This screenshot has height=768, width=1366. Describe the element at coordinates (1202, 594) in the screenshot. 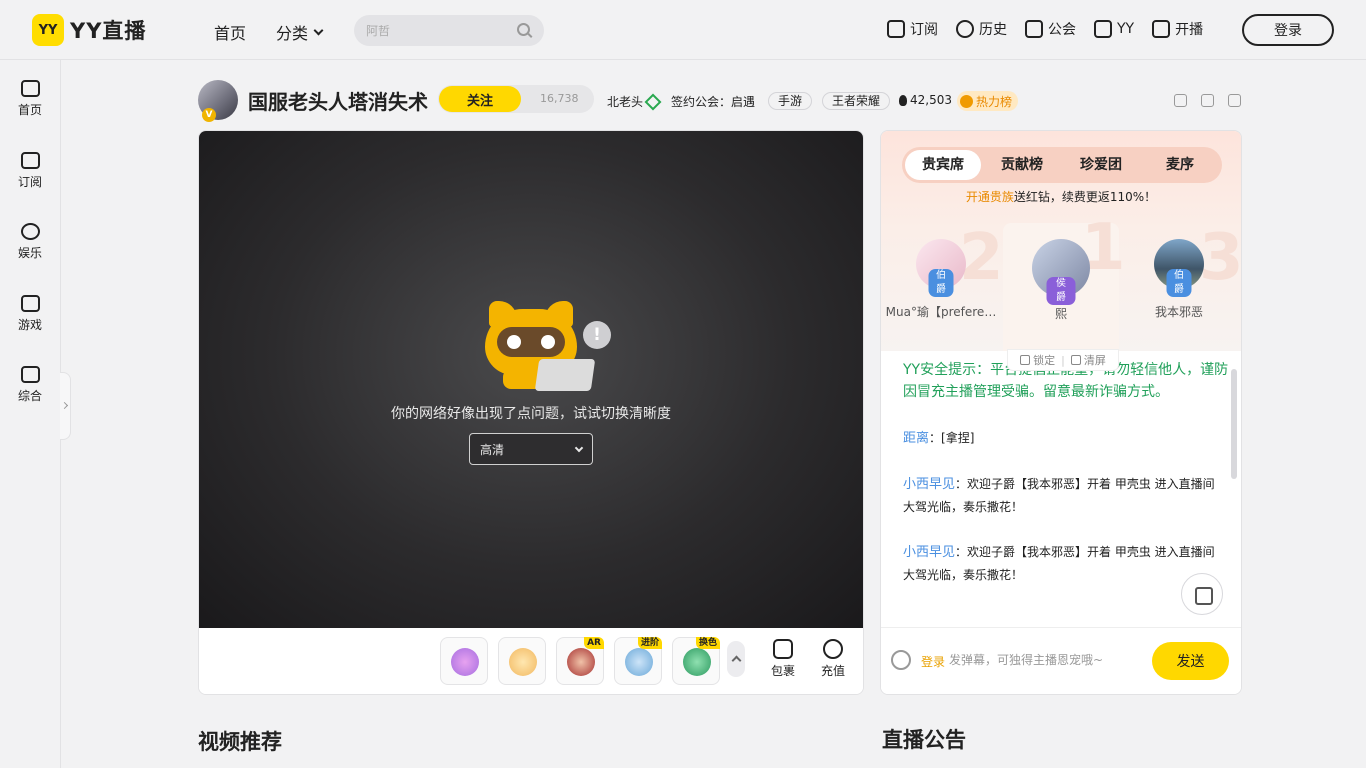

I see `chat-filter-button` at that location.